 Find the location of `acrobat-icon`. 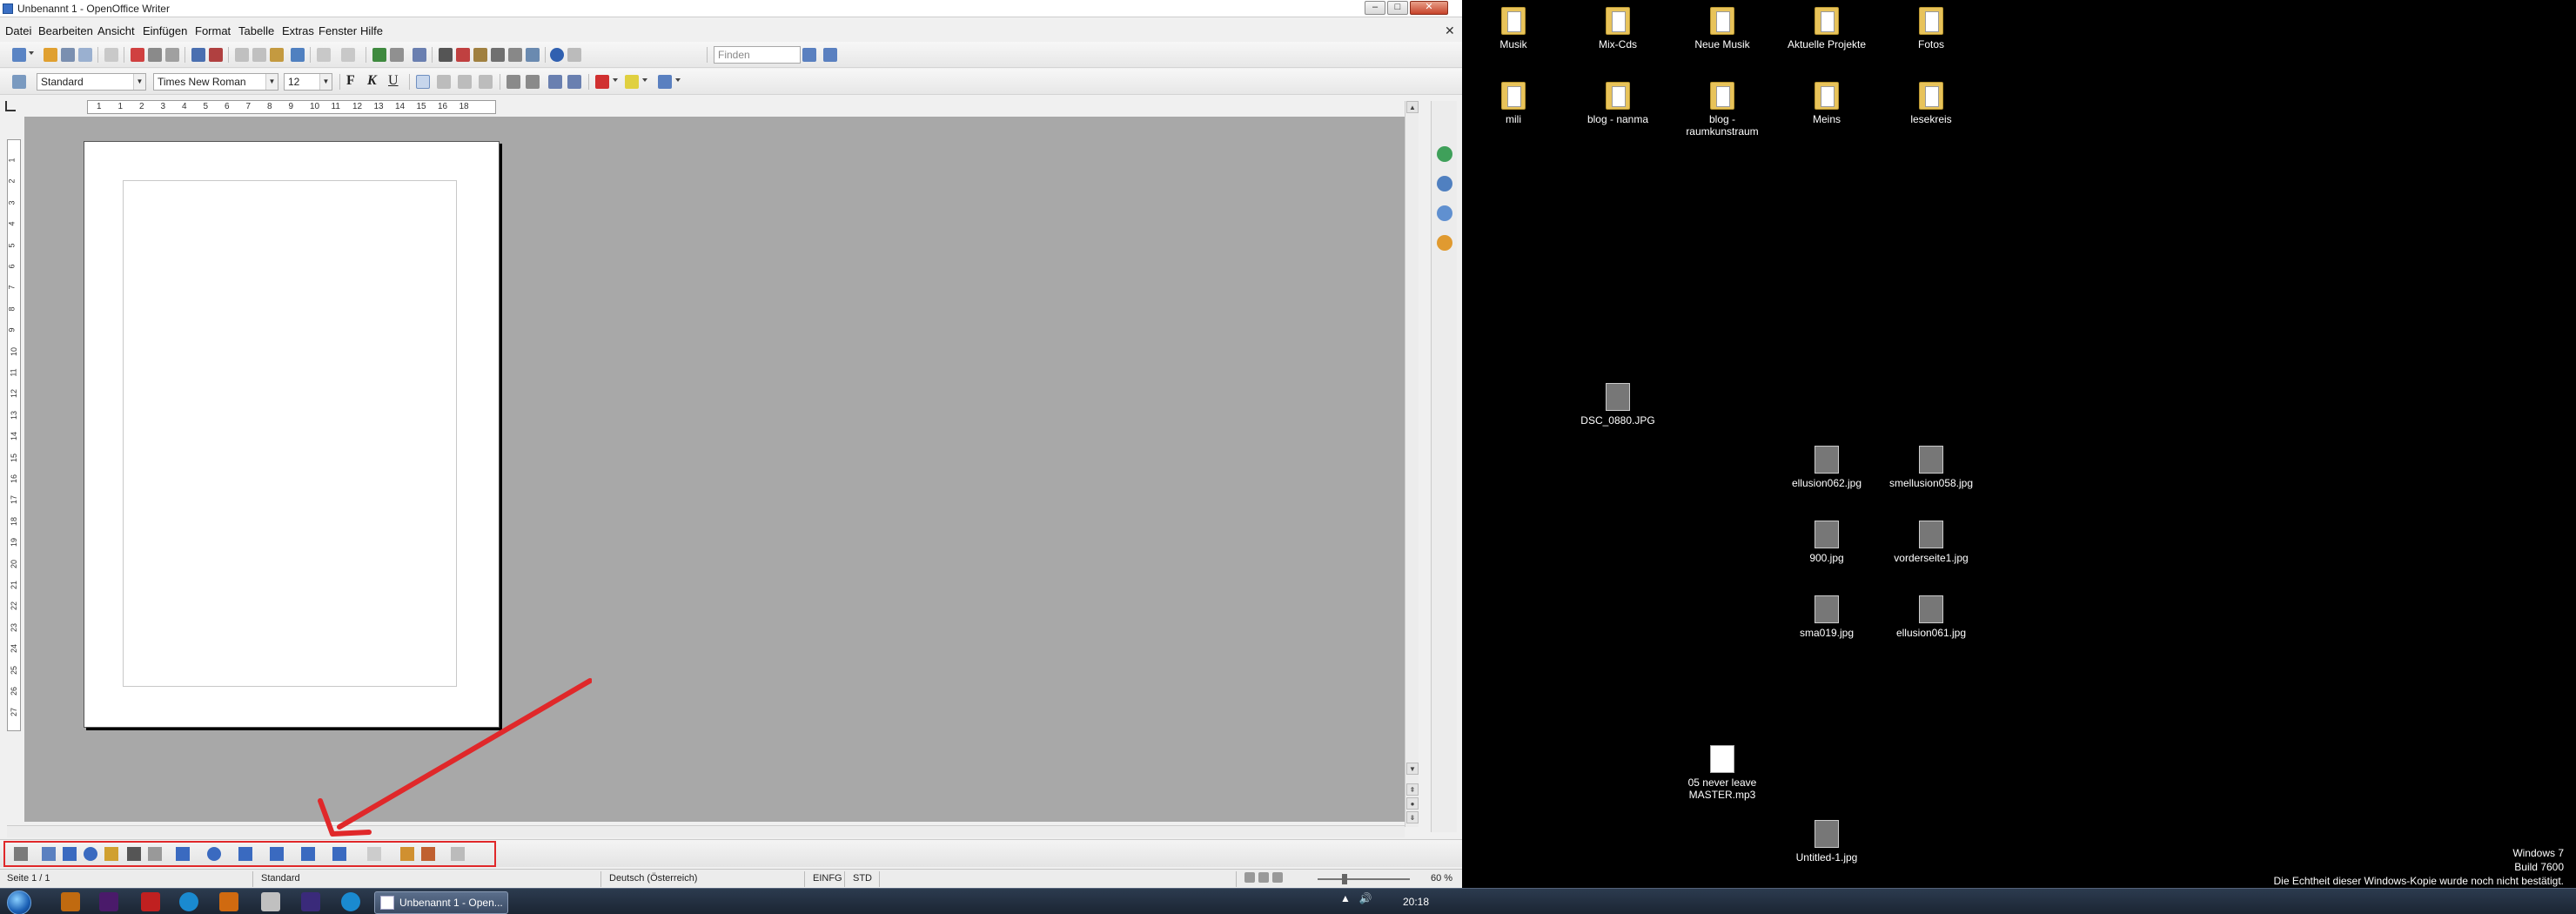

acrobat-icon is located at coordinates (150, 902).